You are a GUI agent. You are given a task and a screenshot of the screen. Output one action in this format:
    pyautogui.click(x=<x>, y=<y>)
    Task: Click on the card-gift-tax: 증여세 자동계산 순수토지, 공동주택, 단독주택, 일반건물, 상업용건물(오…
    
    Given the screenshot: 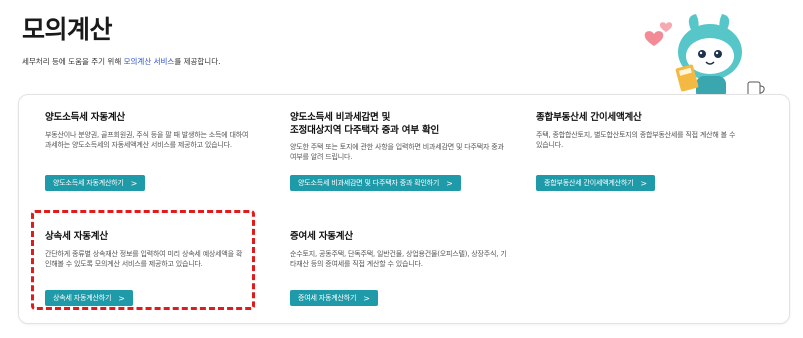 What is the action you would take?
    pyautogui.click(x=400, y=249)
    